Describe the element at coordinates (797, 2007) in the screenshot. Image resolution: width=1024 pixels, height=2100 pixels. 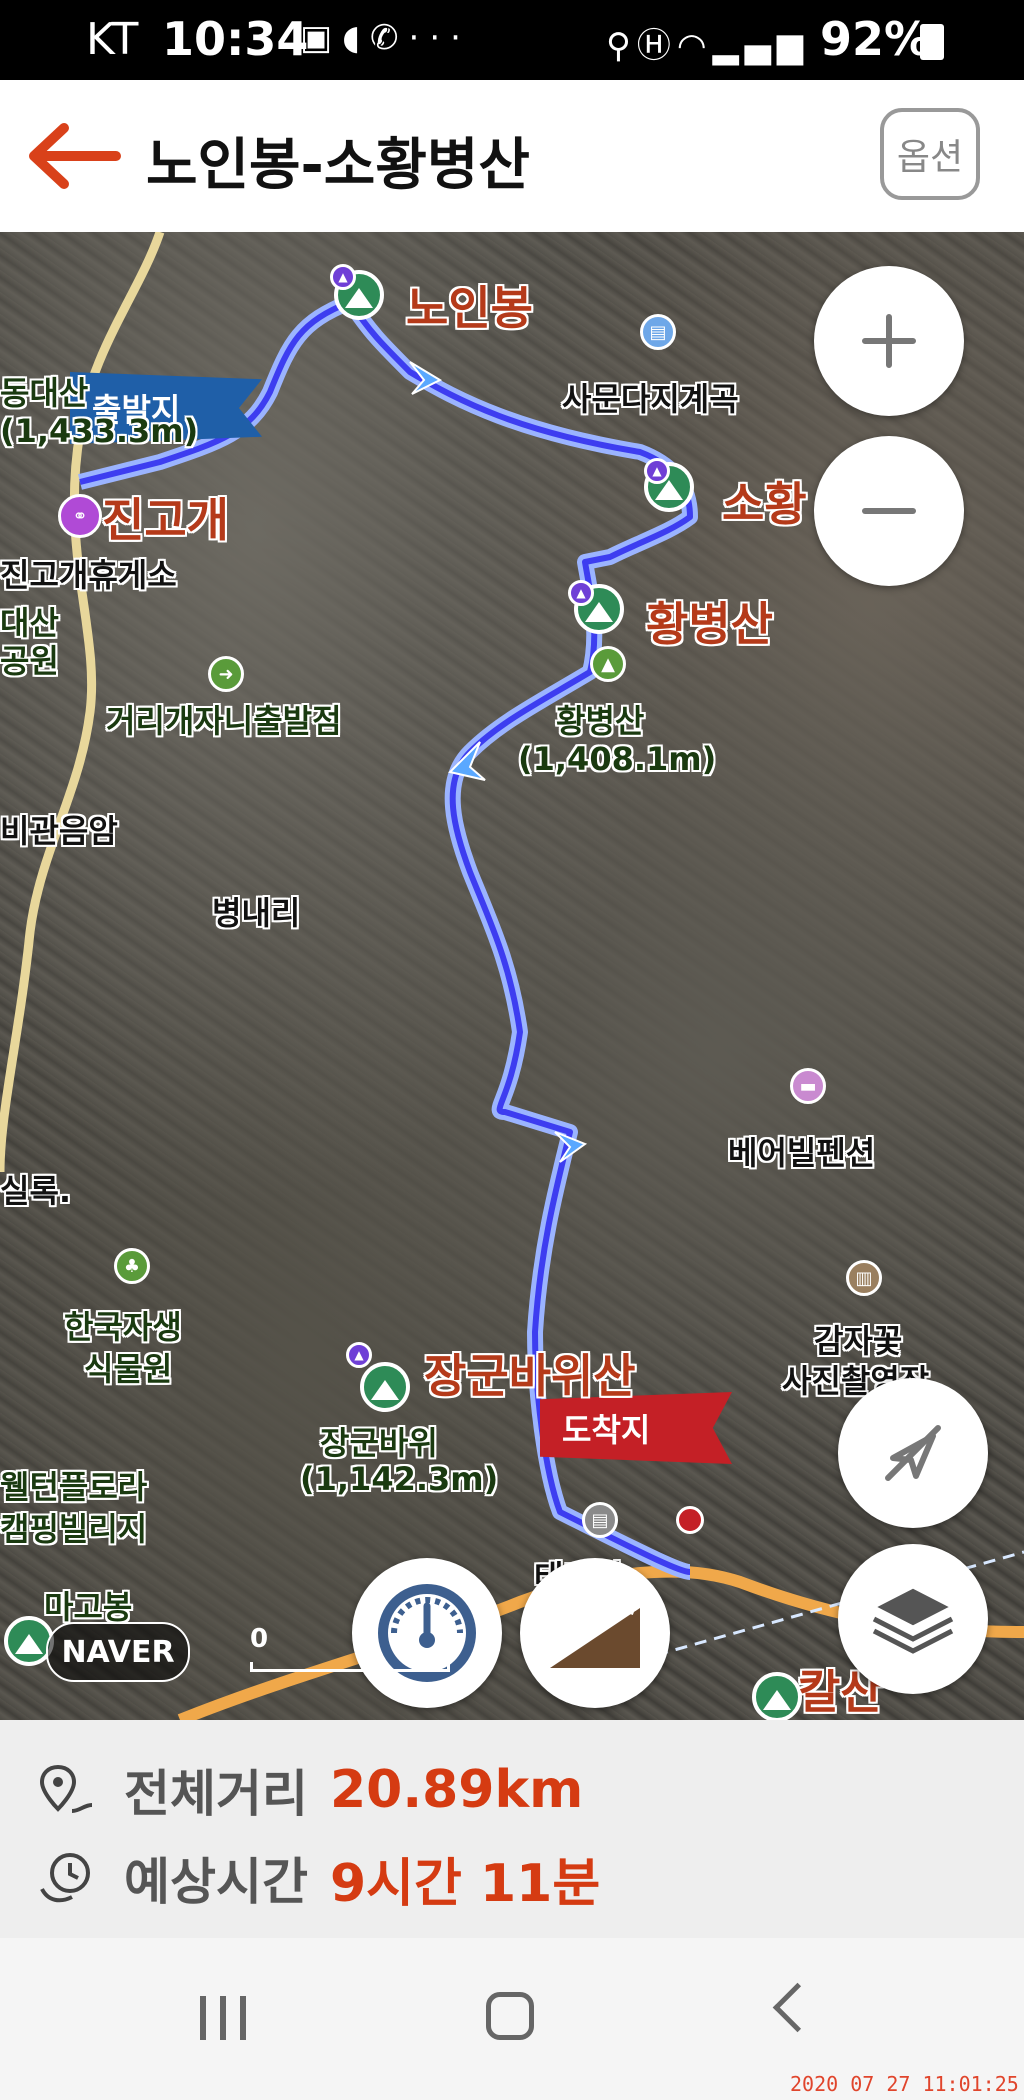
I see `system-back-button` at that location.